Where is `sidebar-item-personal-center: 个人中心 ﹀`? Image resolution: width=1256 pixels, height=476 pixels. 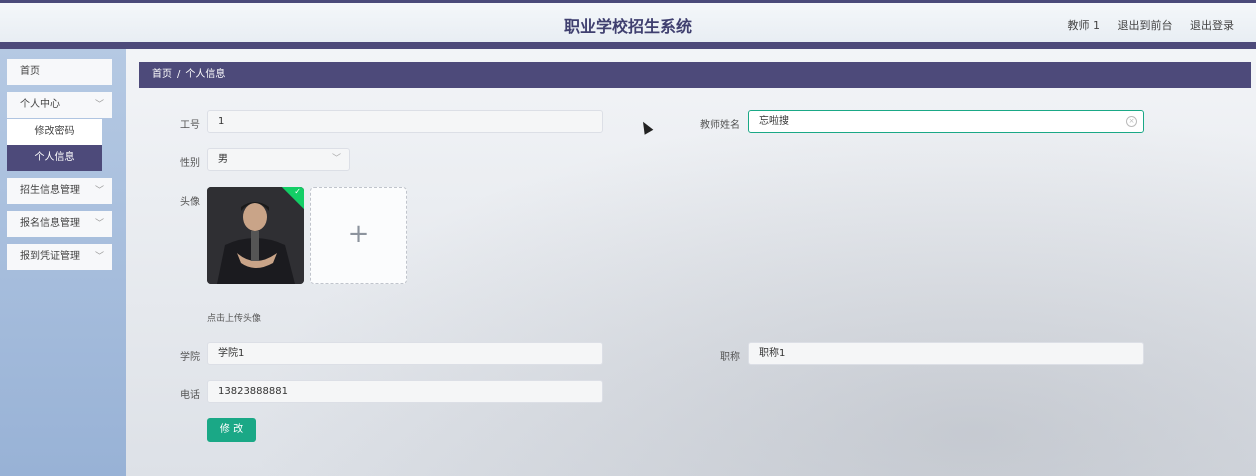
sidebar-item-personal-center: 个人中心 ﹀ is located at coordinates (59, 105).